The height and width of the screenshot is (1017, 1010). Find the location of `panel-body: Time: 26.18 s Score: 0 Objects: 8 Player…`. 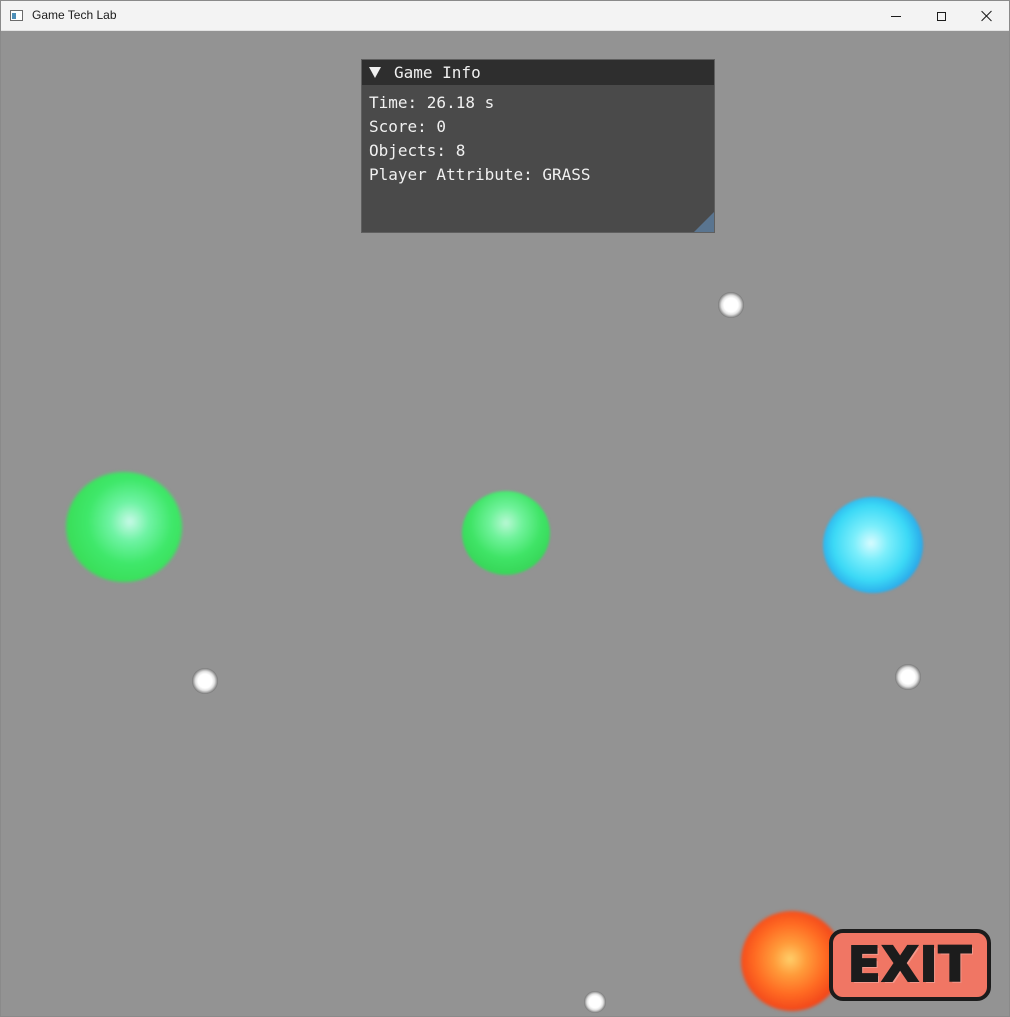

panel-body: Time: 26.18 s Score: 0 Objects: 8 Player… is located at coordinates (538, 136).